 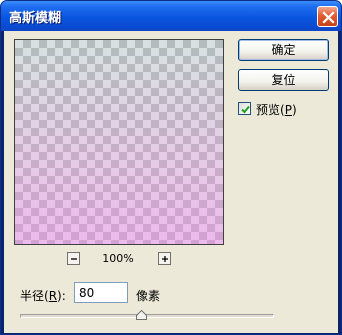 I want to click on plus-icon, so click(x=165, y=259).